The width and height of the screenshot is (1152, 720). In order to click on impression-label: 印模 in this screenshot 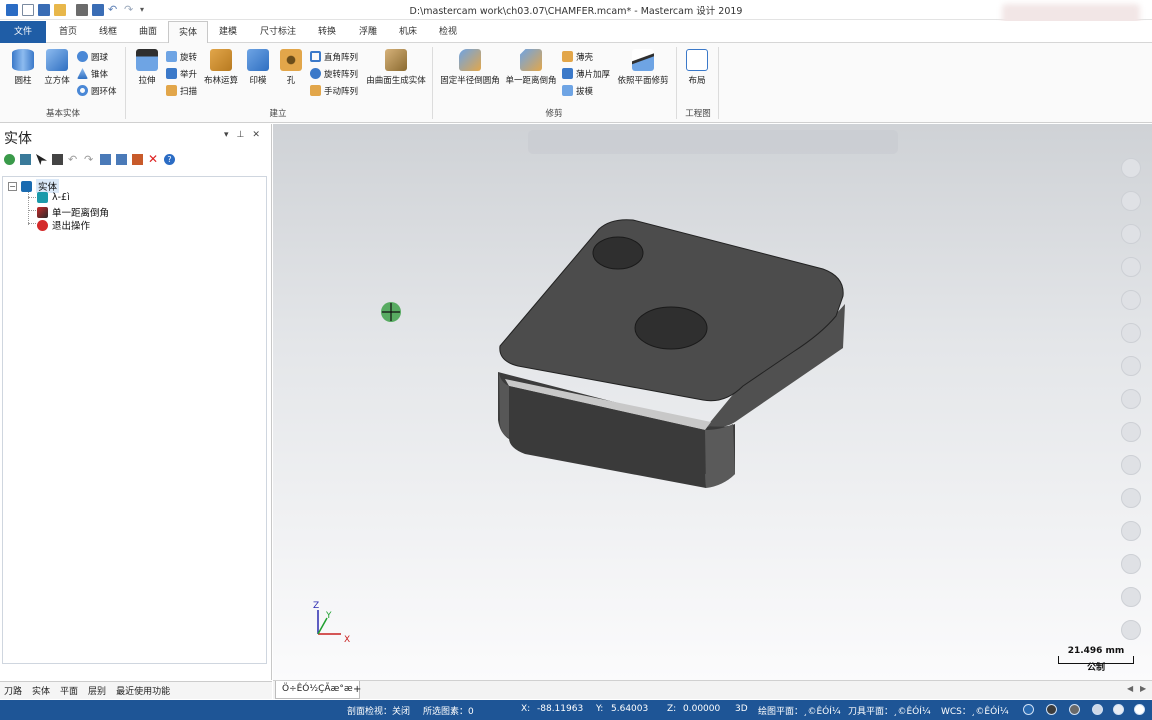, I will do `click(258, 81)`.